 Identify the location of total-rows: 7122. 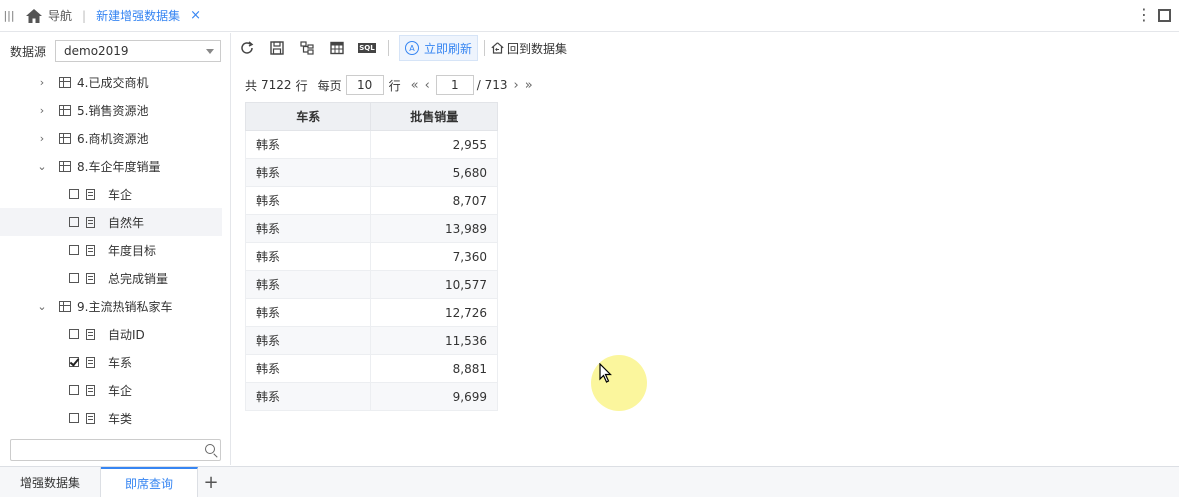
(276, 85).